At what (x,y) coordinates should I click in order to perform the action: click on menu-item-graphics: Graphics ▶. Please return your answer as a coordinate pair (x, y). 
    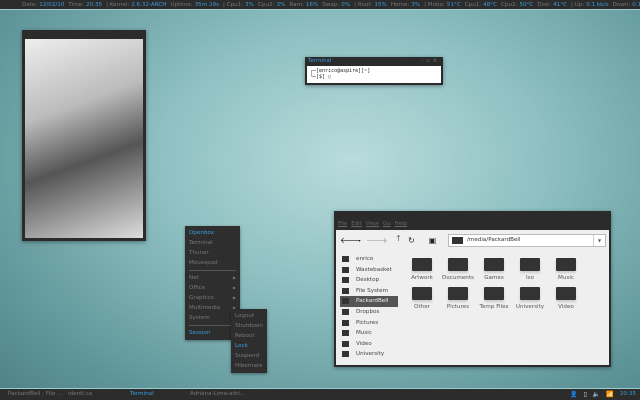
    Looking at the image, I should click on (212, 298).